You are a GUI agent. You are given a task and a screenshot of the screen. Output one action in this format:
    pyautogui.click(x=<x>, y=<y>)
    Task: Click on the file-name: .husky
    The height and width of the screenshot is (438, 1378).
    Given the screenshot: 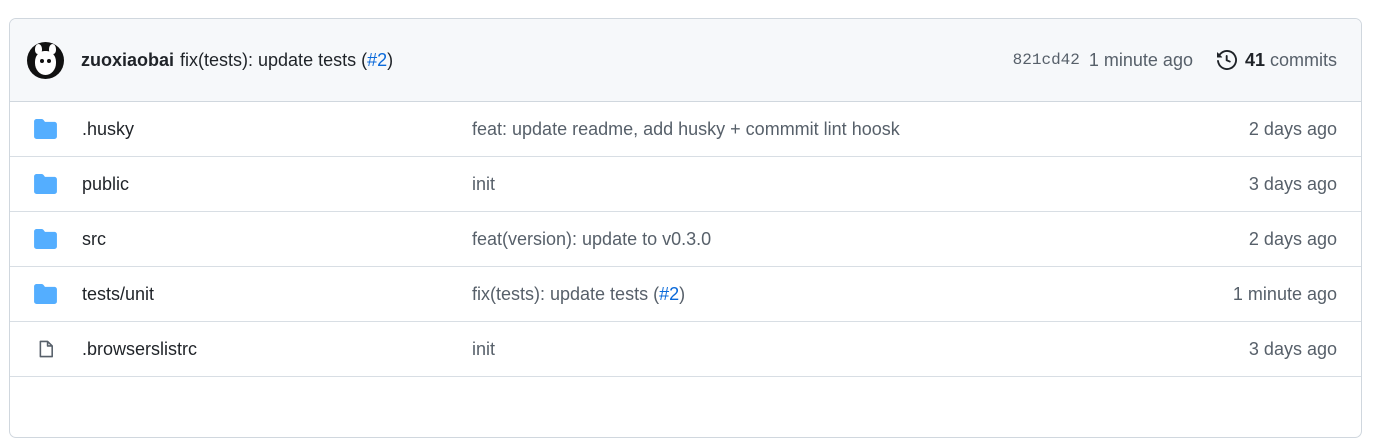 What is the action you would take?
    pyautogui.click(x=108, y=129)
    